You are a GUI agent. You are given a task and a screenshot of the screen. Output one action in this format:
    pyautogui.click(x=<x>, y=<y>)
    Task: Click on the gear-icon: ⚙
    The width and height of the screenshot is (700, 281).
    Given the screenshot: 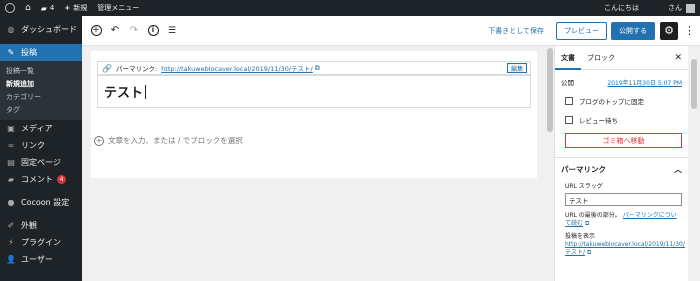 What is the action you would take?
    pyautogui.click(x=669, y=30)
    